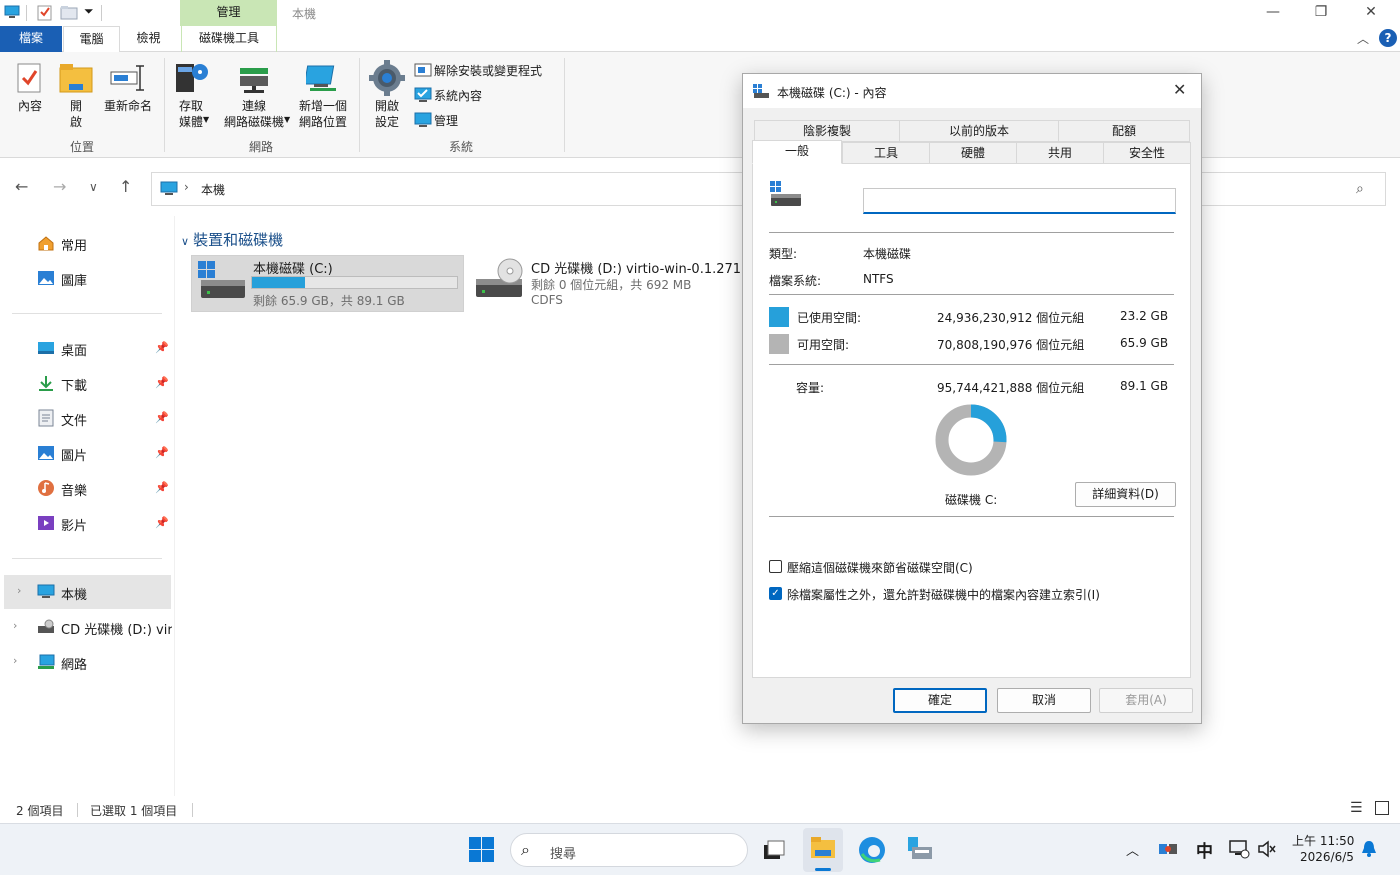  Describe the element at coordinates (86, 662) in the screenshot. I see `nav-item-network: › 網路` at that location.